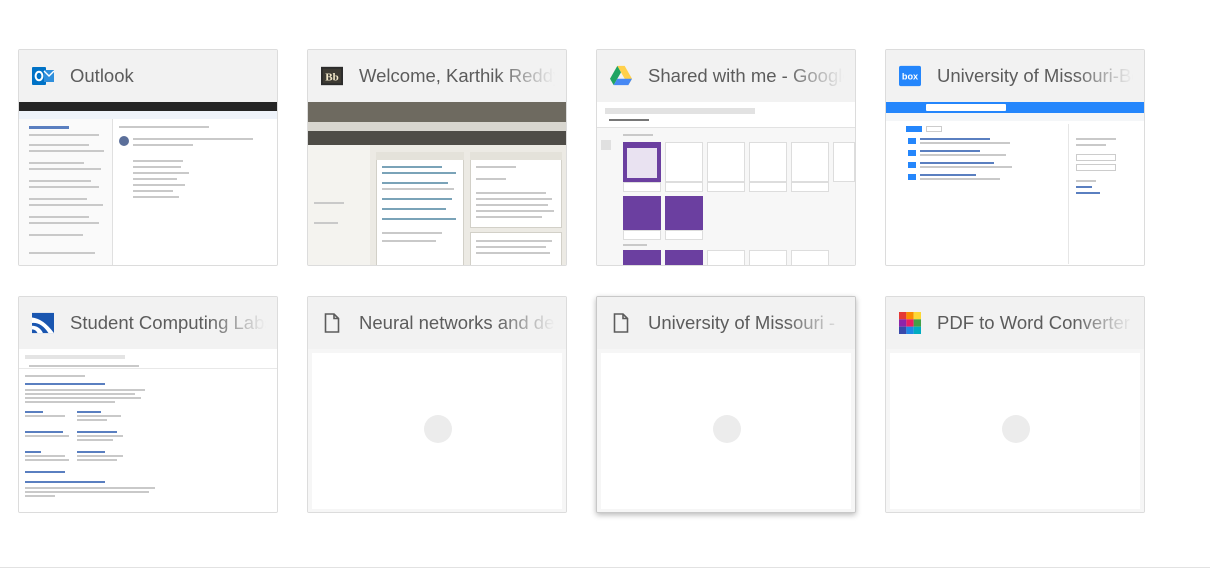  What do you see at coordinates (172, 322) in the screenshot?
I see `tile-title: Student Computing Labs` at bounding box center [172, 322].